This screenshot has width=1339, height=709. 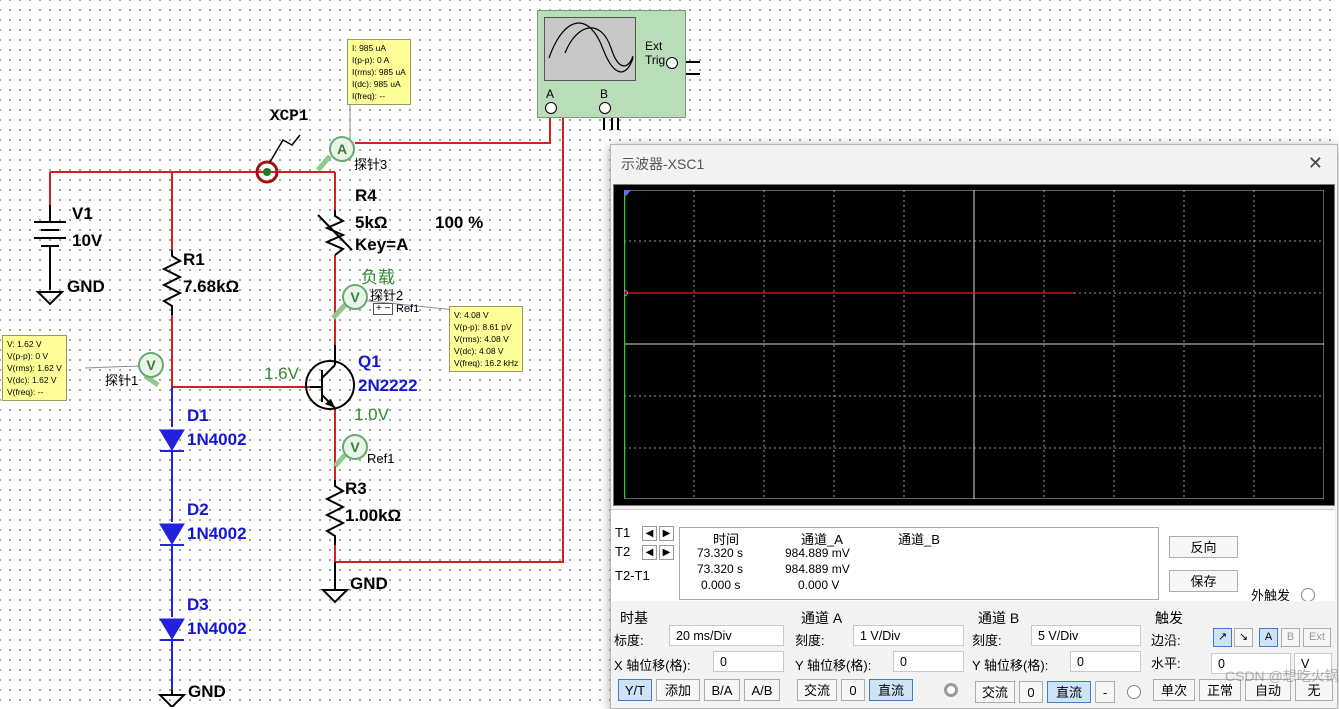 I want to click on channel-b-ac-button: 交流, so click(x=995, y=692).